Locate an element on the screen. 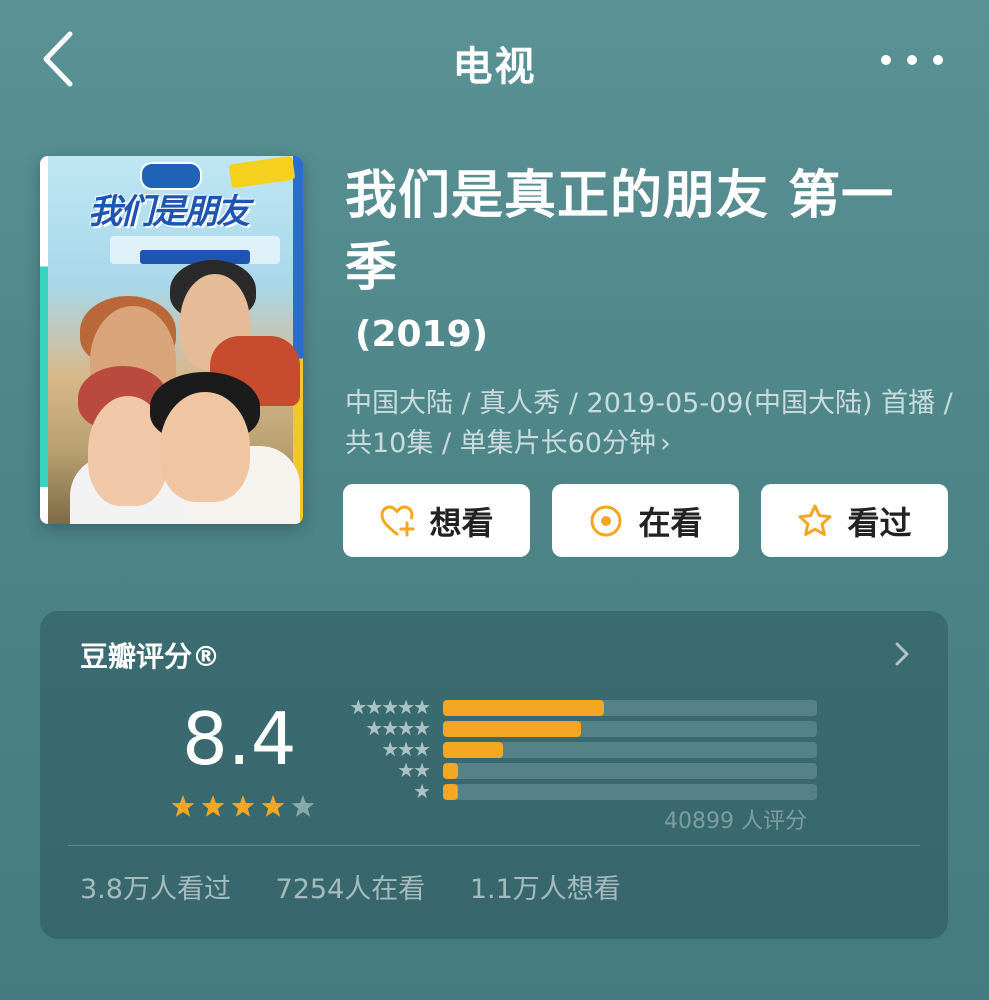 This screenshot has width=989, height=1000. distribution-row: ★★★★★ is located at coordinates (581, 707).